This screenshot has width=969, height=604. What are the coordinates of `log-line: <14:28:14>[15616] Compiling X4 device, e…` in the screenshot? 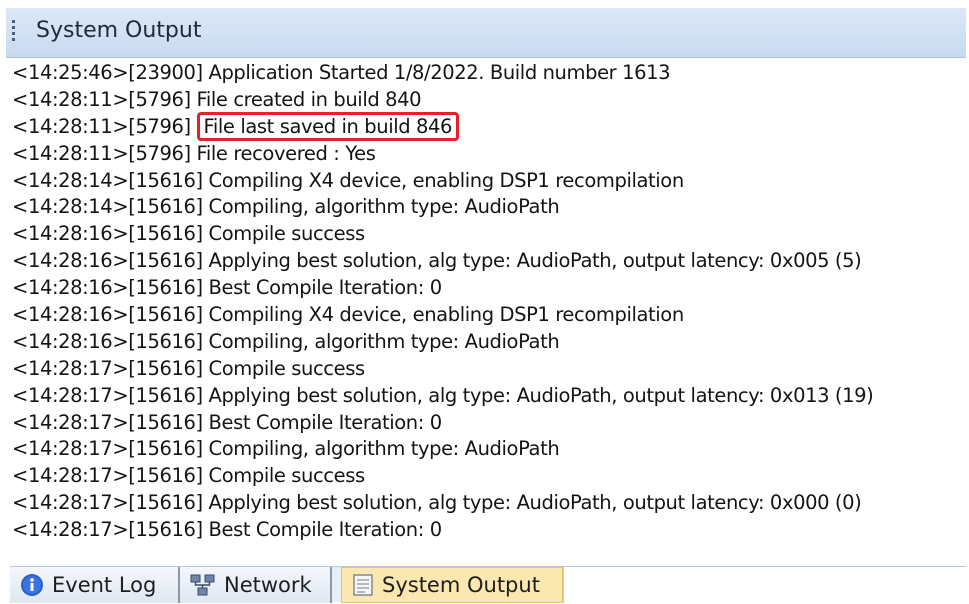 It's located at (348, 180).